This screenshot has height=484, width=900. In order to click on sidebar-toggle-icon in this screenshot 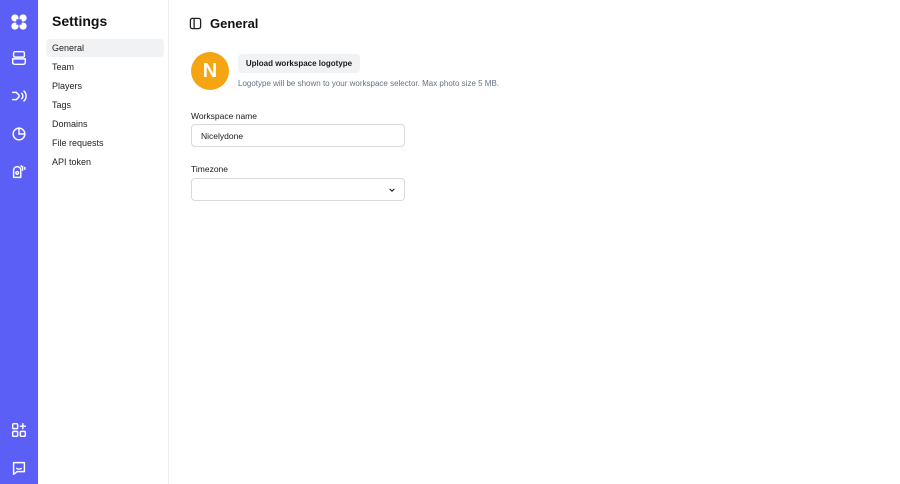, I will do `click(195, 23)`.